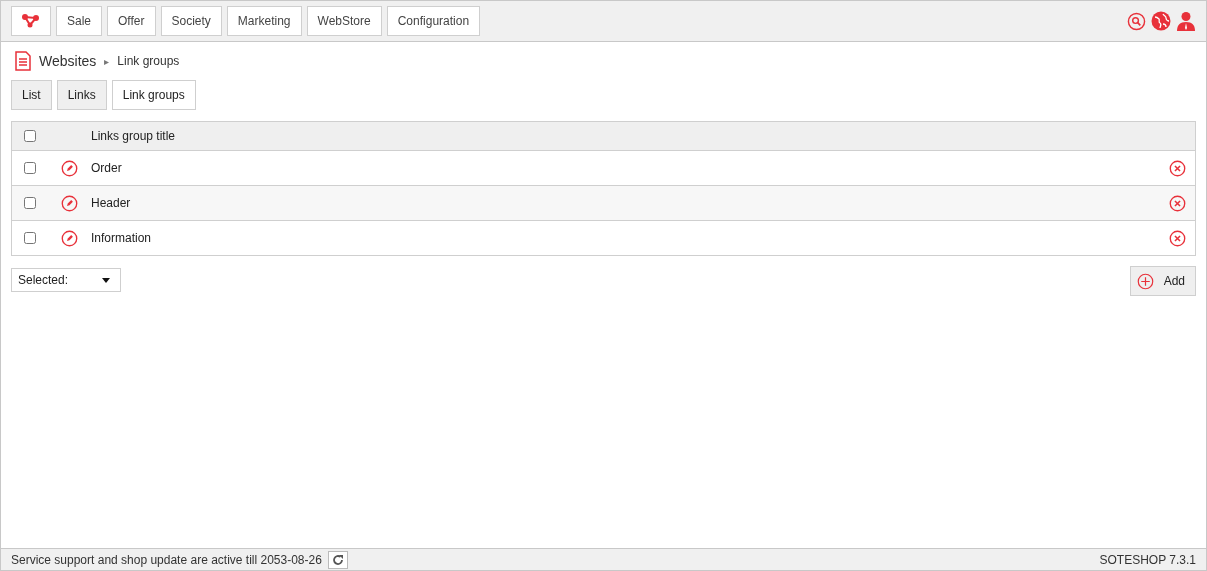 The height and width of the screenshot is (571, 1207). Describe the element at coordinates (79, 21) in the screenshot. I see `menu-button: Sale` at that location.